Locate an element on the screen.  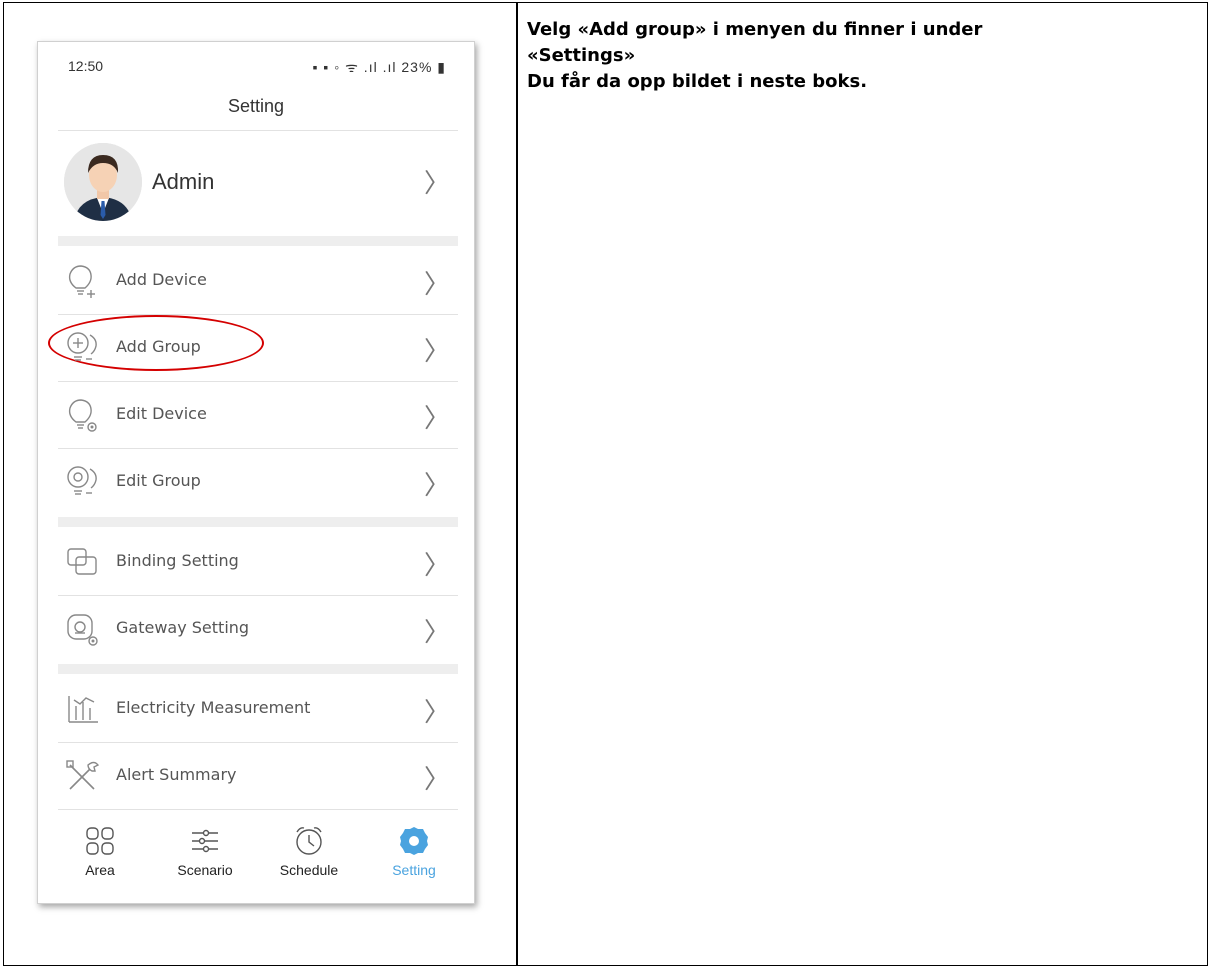
grid-icon is located at coordinates (100, 841).